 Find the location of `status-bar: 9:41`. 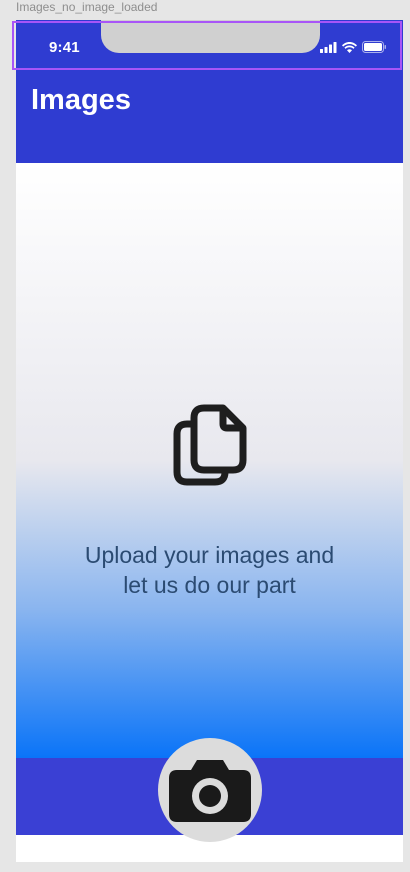

status-bar: 9:41 is located at coordinates (209, 45).